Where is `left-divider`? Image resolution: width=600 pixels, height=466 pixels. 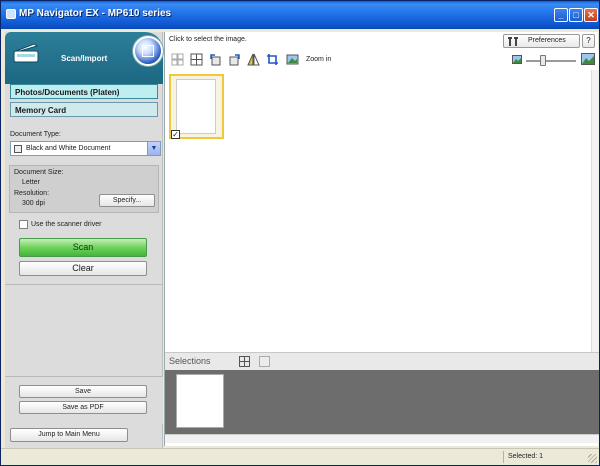 left-divider is located at coordinates (84, 284).